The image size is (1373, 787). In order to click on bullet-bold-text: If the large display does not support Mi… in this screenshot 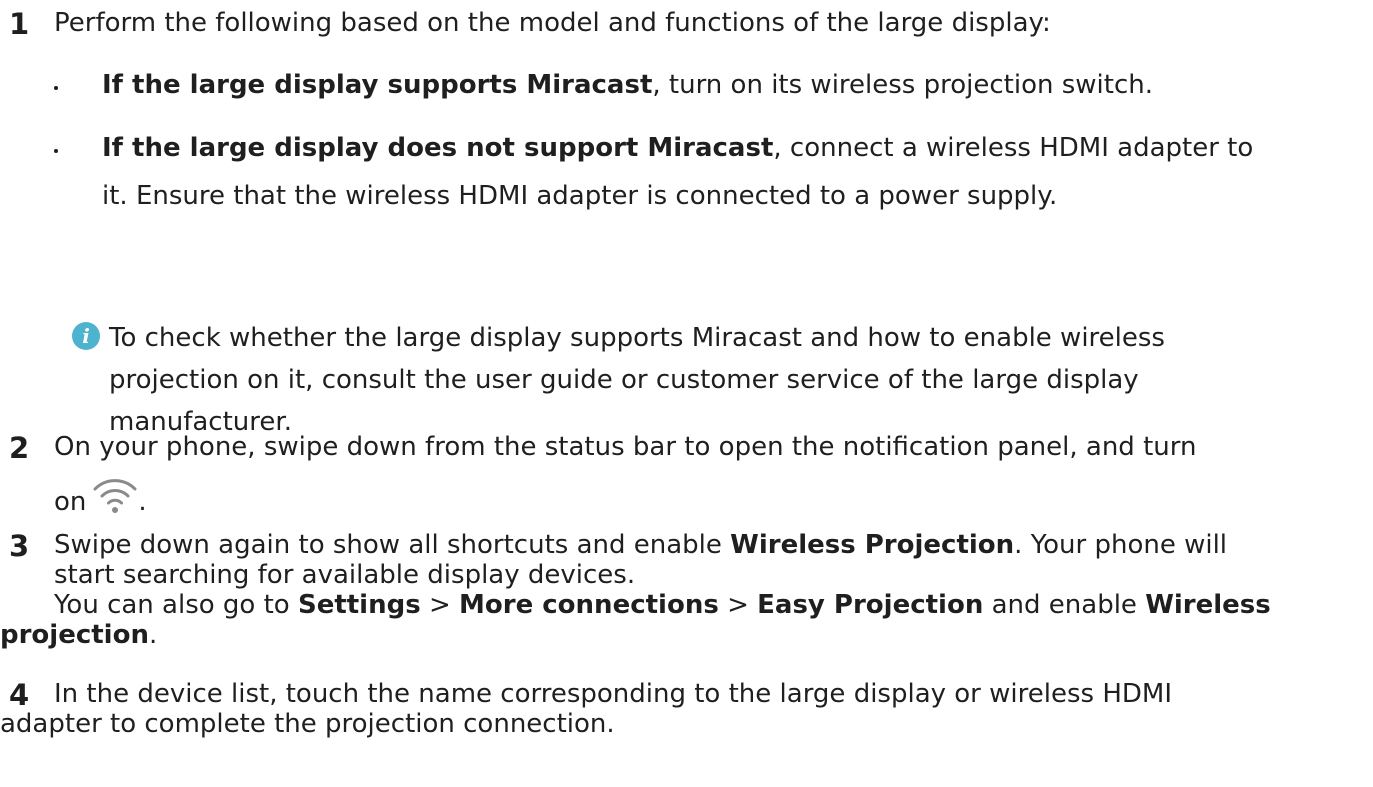, I will do `click(438, 148)`.